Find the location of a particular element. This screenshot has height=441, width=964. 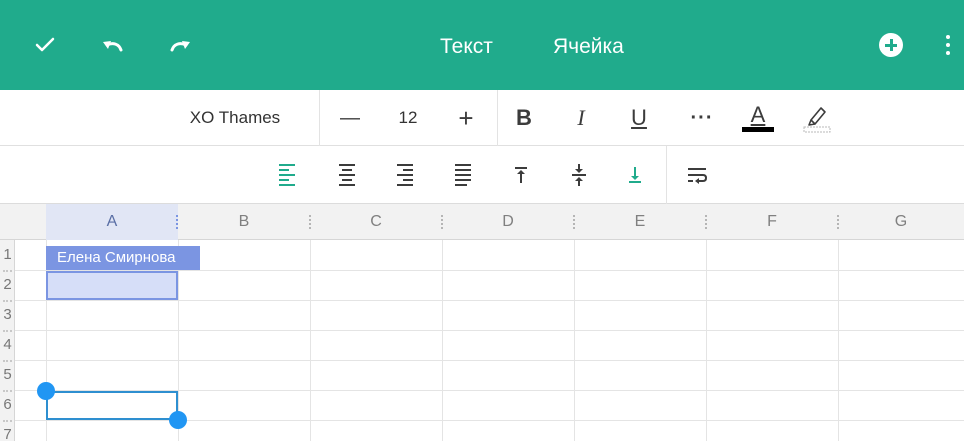

column-header-b: B is located at coordinates (244, 222).